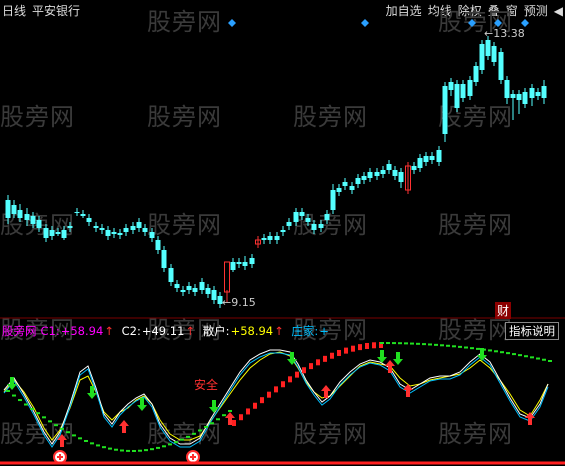  What do you see at coordinates (131, 331) in the screenshot?
I see `c2-label: C2:` at bounding box center [131, 331].